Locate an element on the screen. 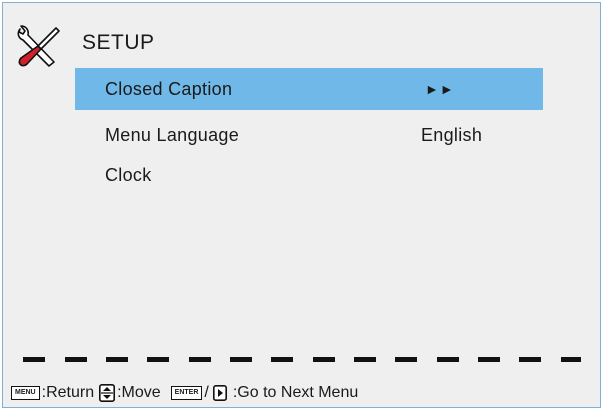 The height and width of the screenshot is (412, 605). menu-item-label: Menu Language is located at coordinates (172, 135).